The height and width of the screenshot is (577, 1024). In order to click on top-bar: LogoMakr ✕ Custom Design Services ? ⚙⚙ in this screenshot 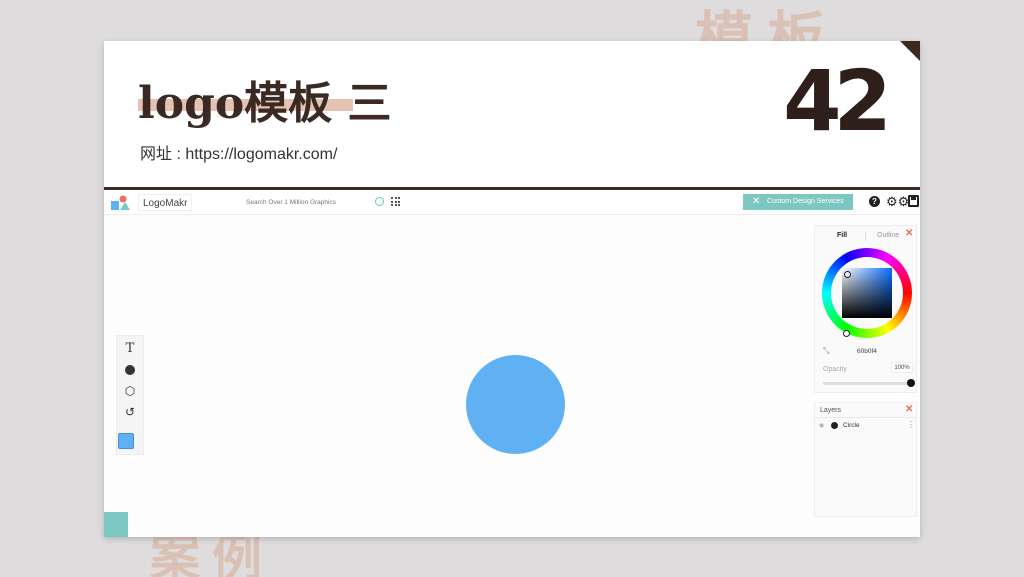, I will do `click(512, 202)`.